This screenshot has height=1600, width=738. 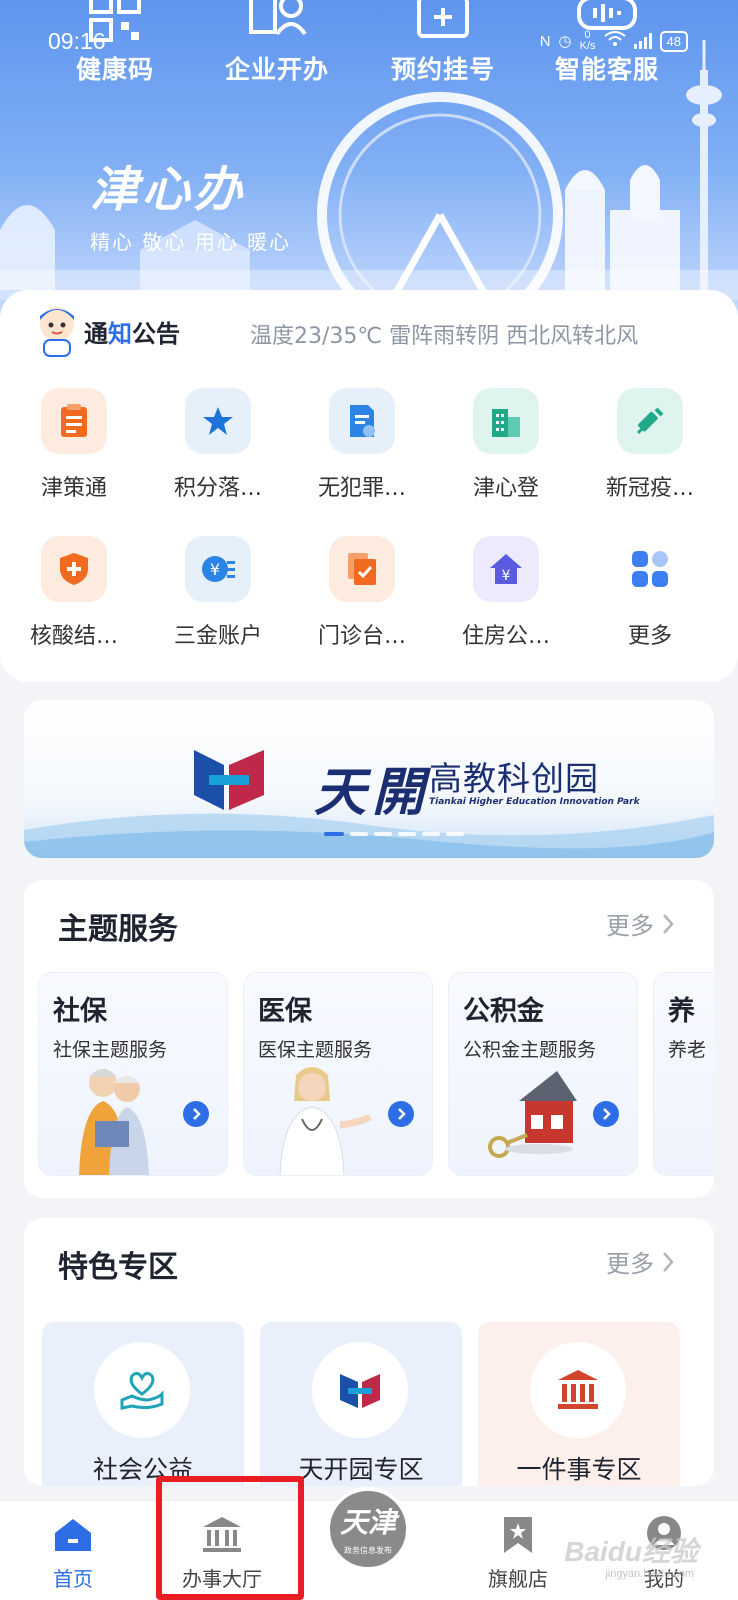 What do you see at coordinates (640, 923) in the screenshot?
I see `theme-services-more-link: 更多` at bounding box center [640, 923].